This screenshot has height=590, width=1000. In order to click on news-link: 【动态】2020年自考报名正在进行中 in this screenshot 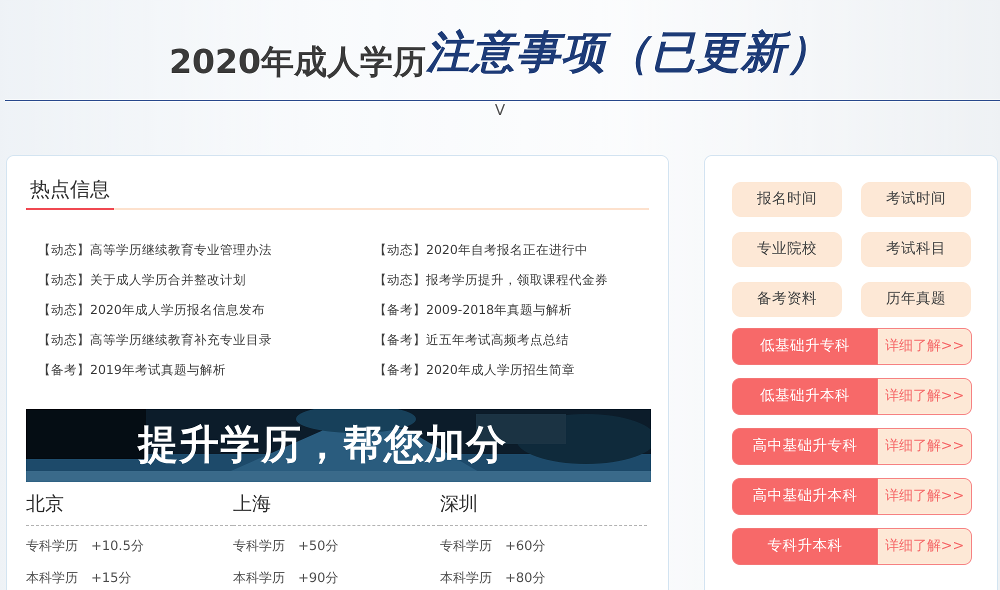, I will do `click(481, 249)`.